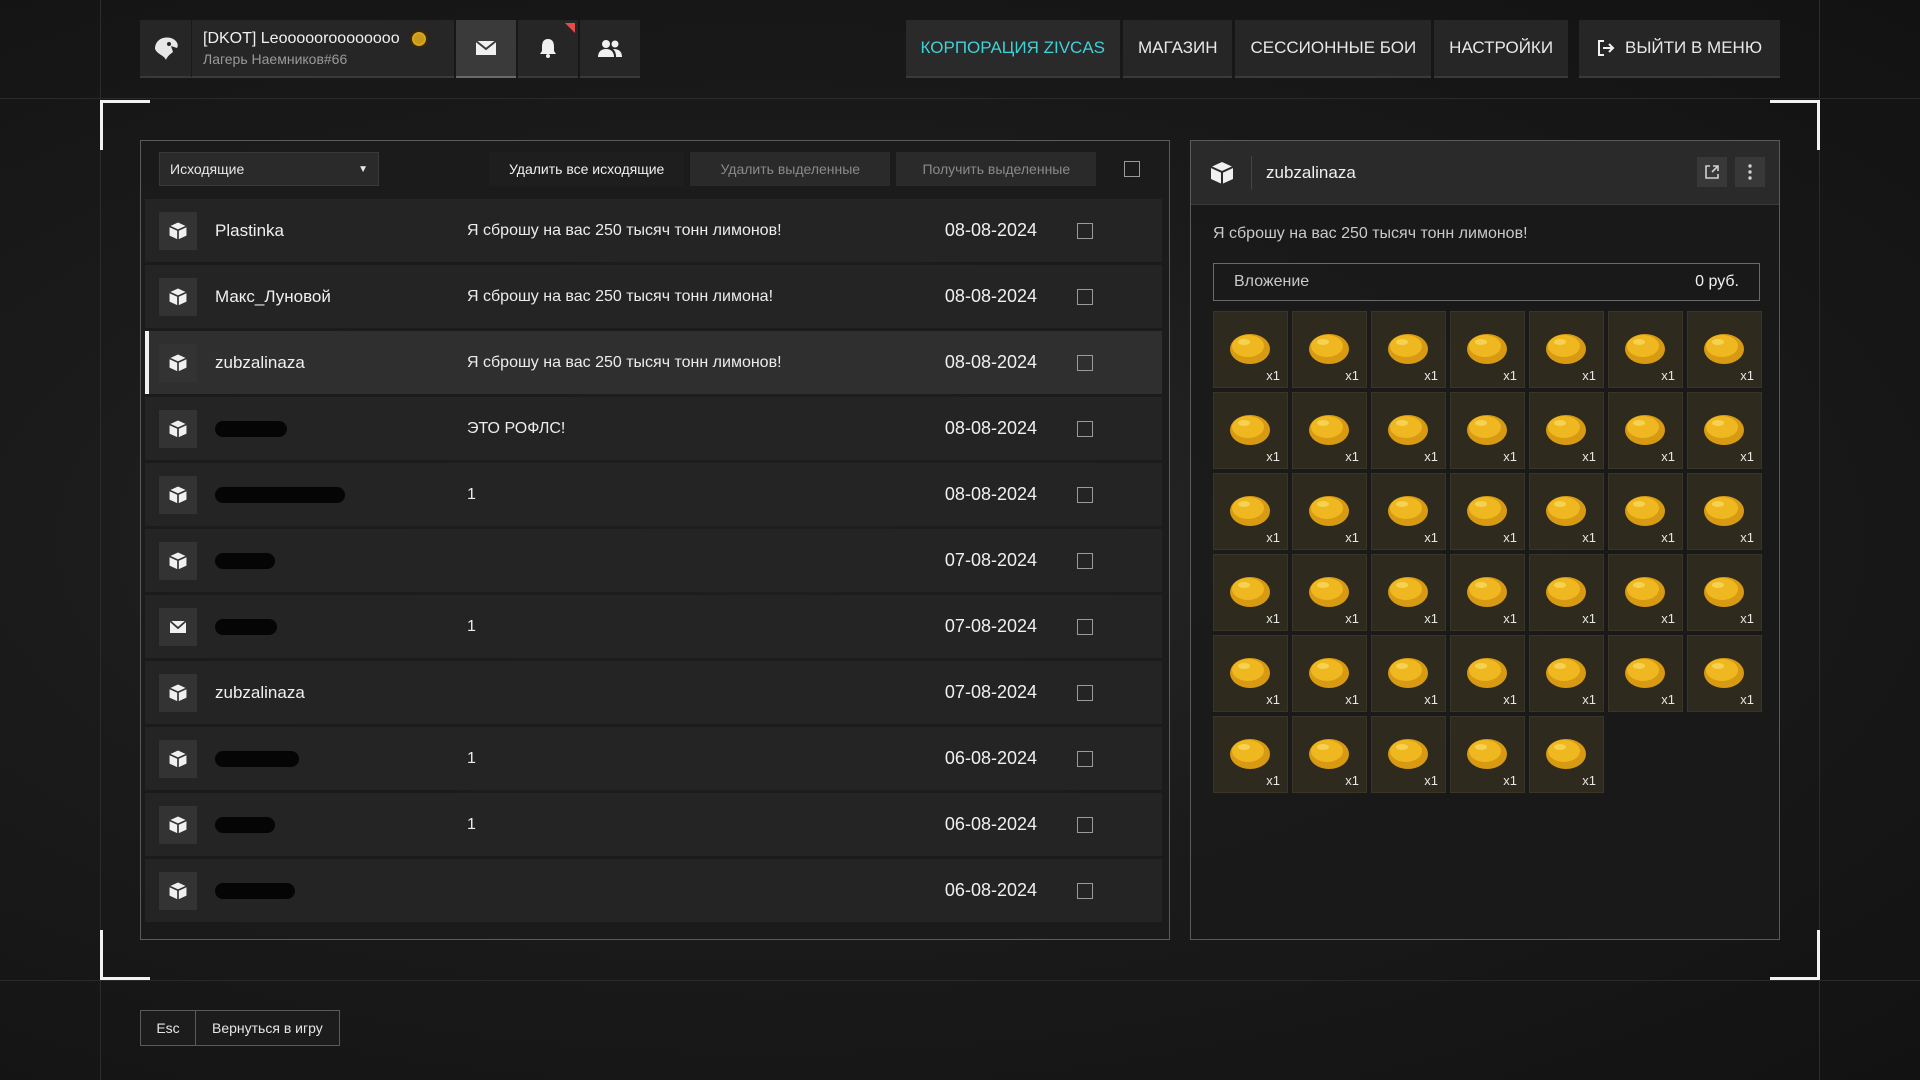 Image resolution: width=1920 pixels, height=1080 pixels. Describe the element at coordinates (790, 169) in the screenshot. I see `delete-selected-button: Удалить выделенные` at that location.